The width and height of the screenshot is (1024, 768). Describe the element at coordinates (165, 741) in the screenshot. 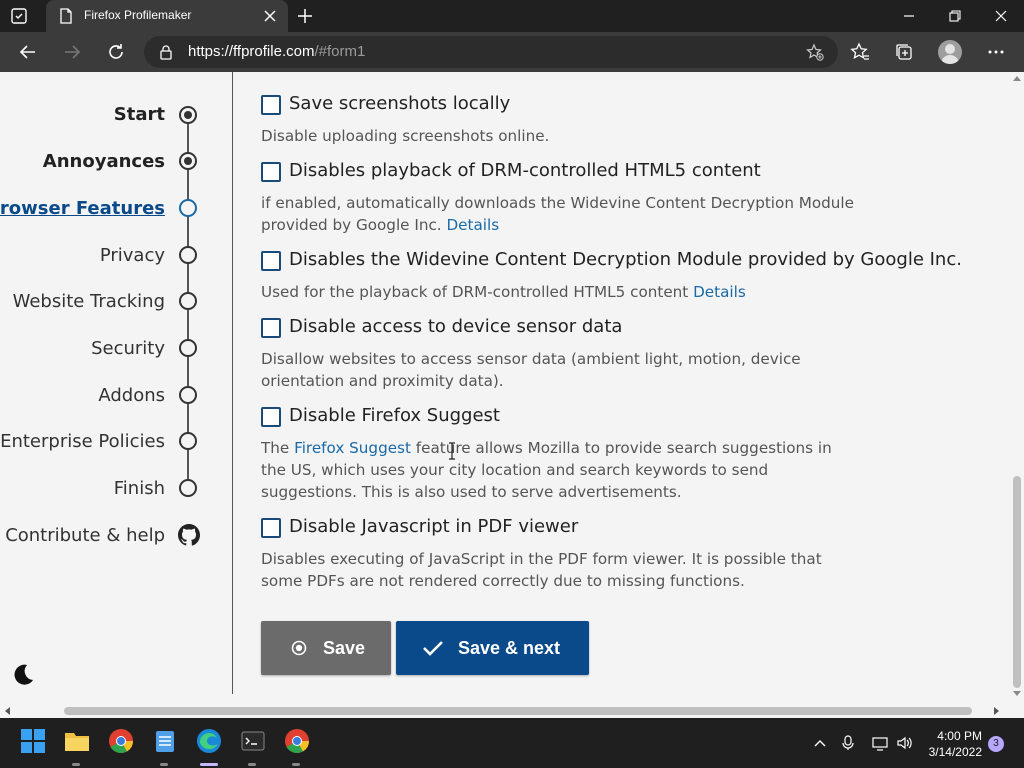

I see `notepad-icon` at that location.